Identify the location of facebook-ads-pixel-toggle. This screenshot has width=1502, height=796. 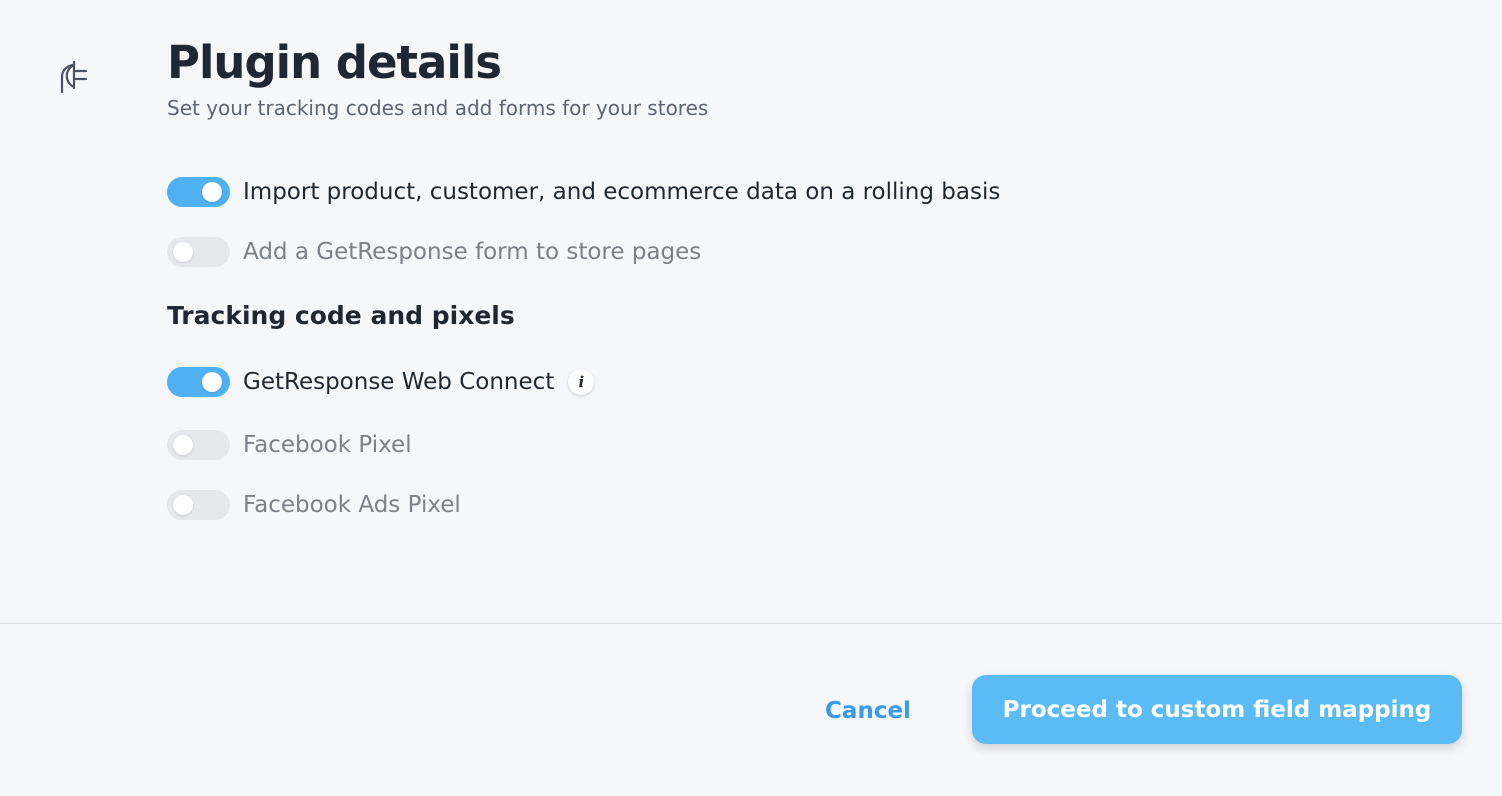
(198, 505).